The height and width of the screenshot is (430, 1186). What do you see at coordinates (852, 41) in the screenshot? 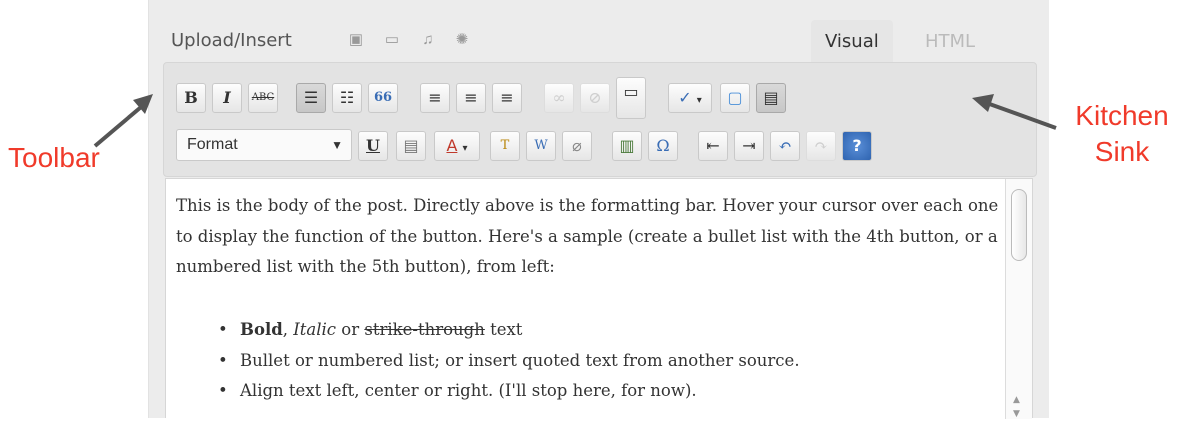
I see `tab-visual: Visual` at bounding box center [852, 41].